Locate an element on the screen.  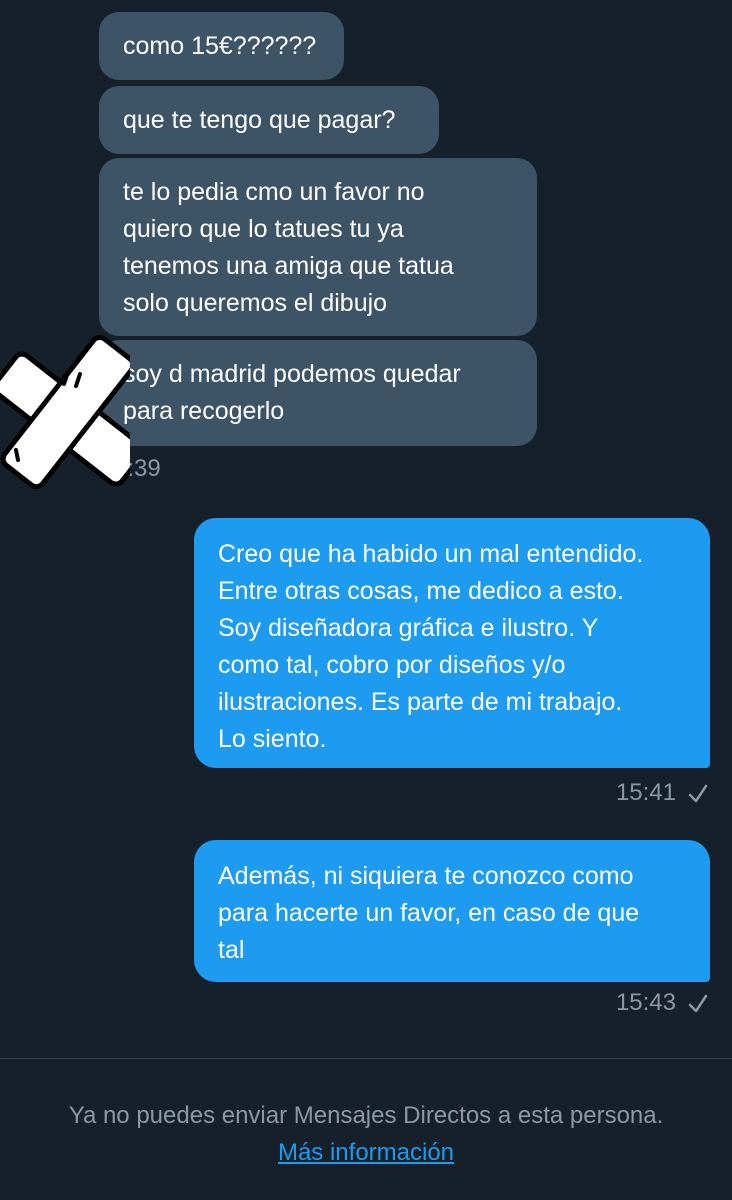
more-info-link: Más información is located at coordinates (366, 1152).